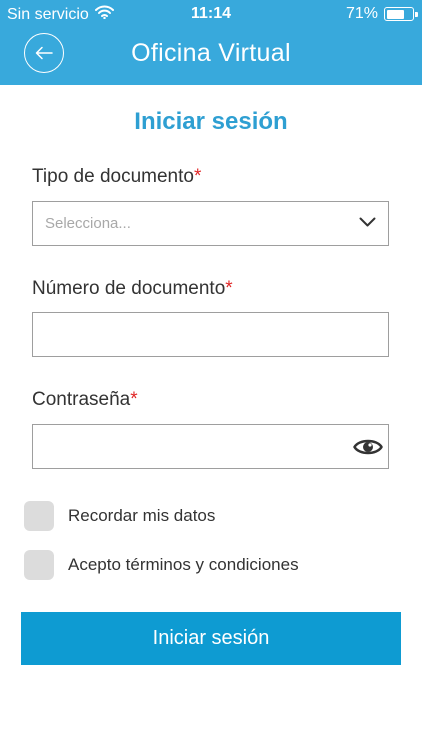  Describe the element at coordinates (211, 14) in the screenshot. I see `status-bar: Sin servicio 11:14 71%` at that location.